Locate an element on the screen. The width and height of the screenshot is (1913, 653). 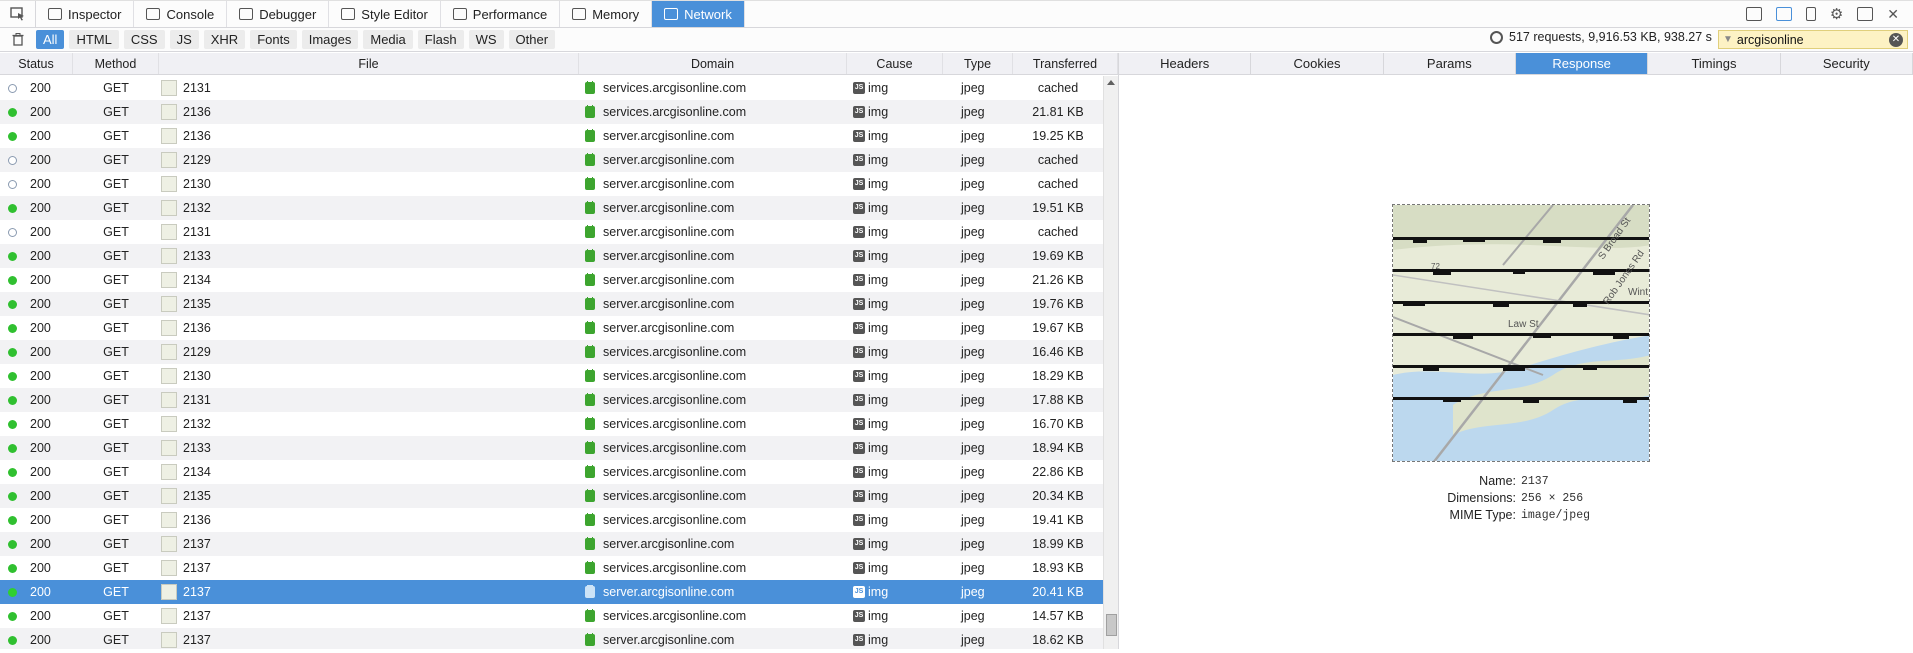
tab-debugger: Debugger is located at coordinates (278, 14).